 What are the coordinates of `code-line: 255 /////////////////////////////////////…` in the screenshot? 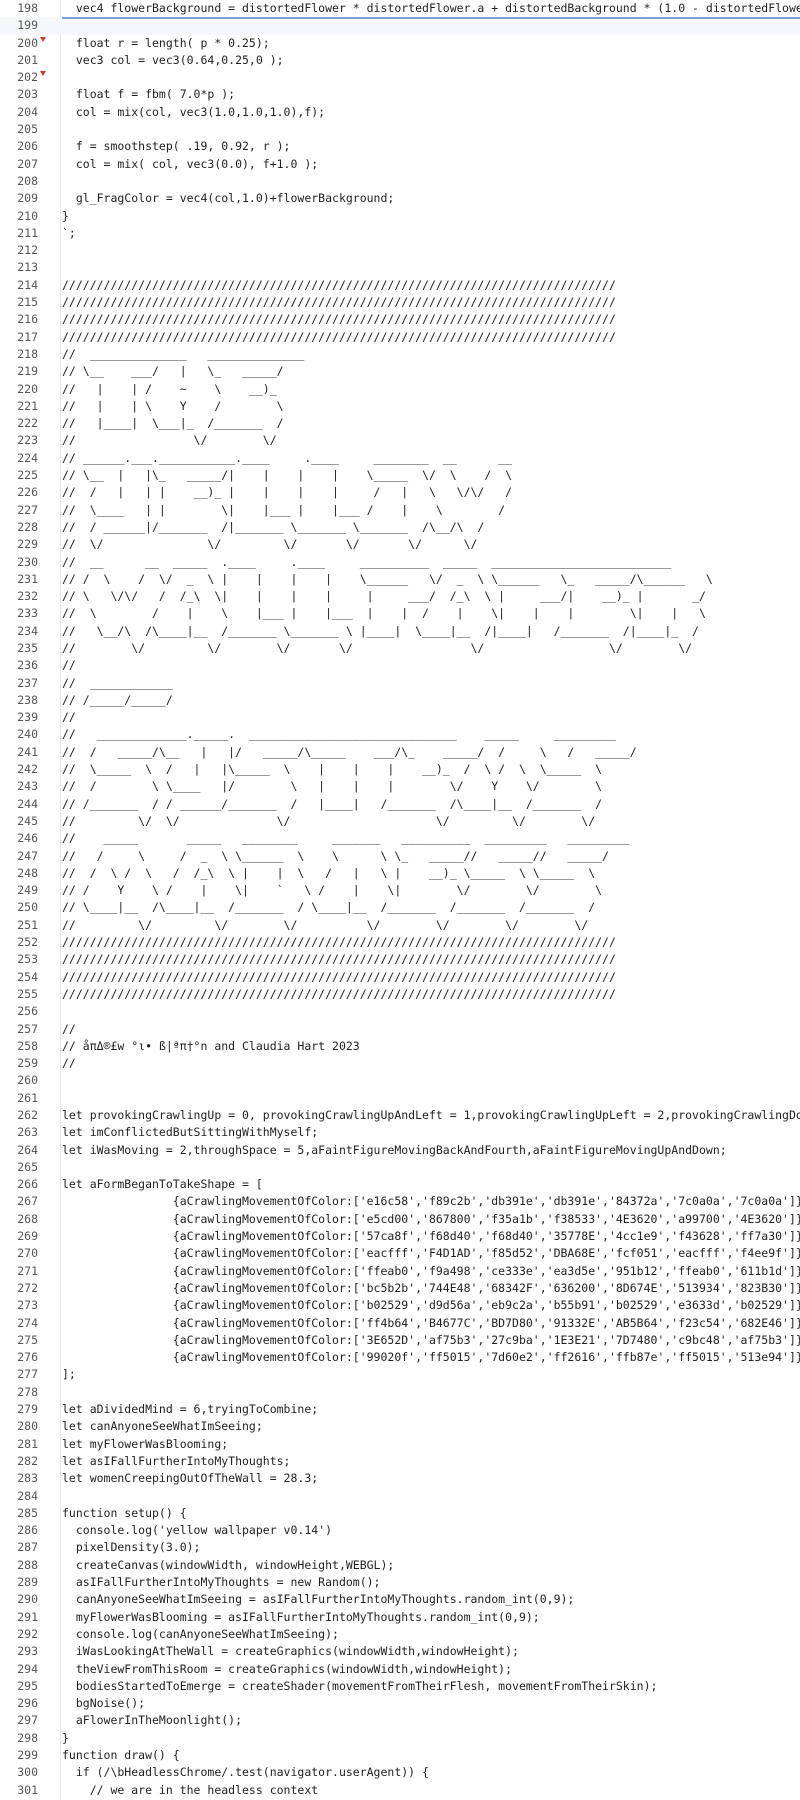 It's located at (400, 994).